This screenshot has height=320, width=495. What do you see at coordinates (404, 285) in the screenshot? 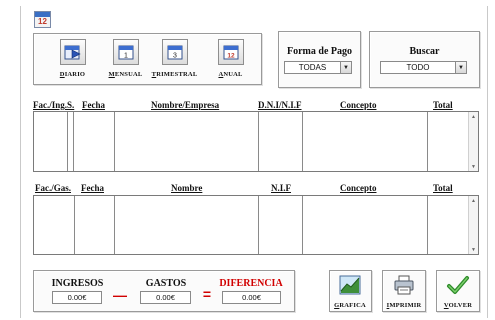
I see `printer-icon` at bounding box center [404, 285].